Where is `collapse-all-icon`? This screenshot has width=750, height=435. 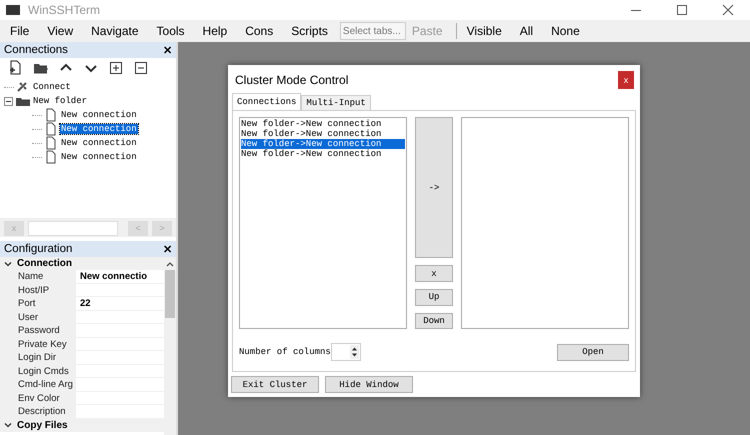
collapse-all-icon is located at coordinates (141, 68).